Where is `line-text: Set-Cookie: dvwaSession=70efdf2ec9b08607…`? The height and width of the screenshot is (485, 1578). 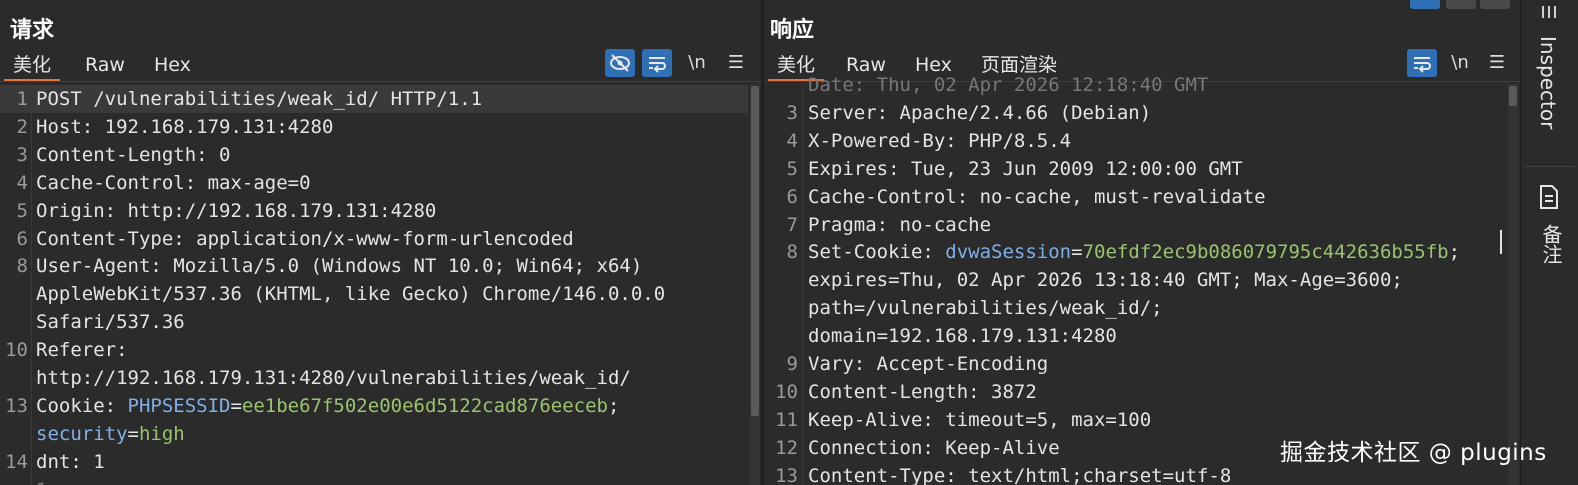
line-text: Set-Cookie: dvwaSession=70efdf2ec9b08607… is located at coordinates (1134, 252).